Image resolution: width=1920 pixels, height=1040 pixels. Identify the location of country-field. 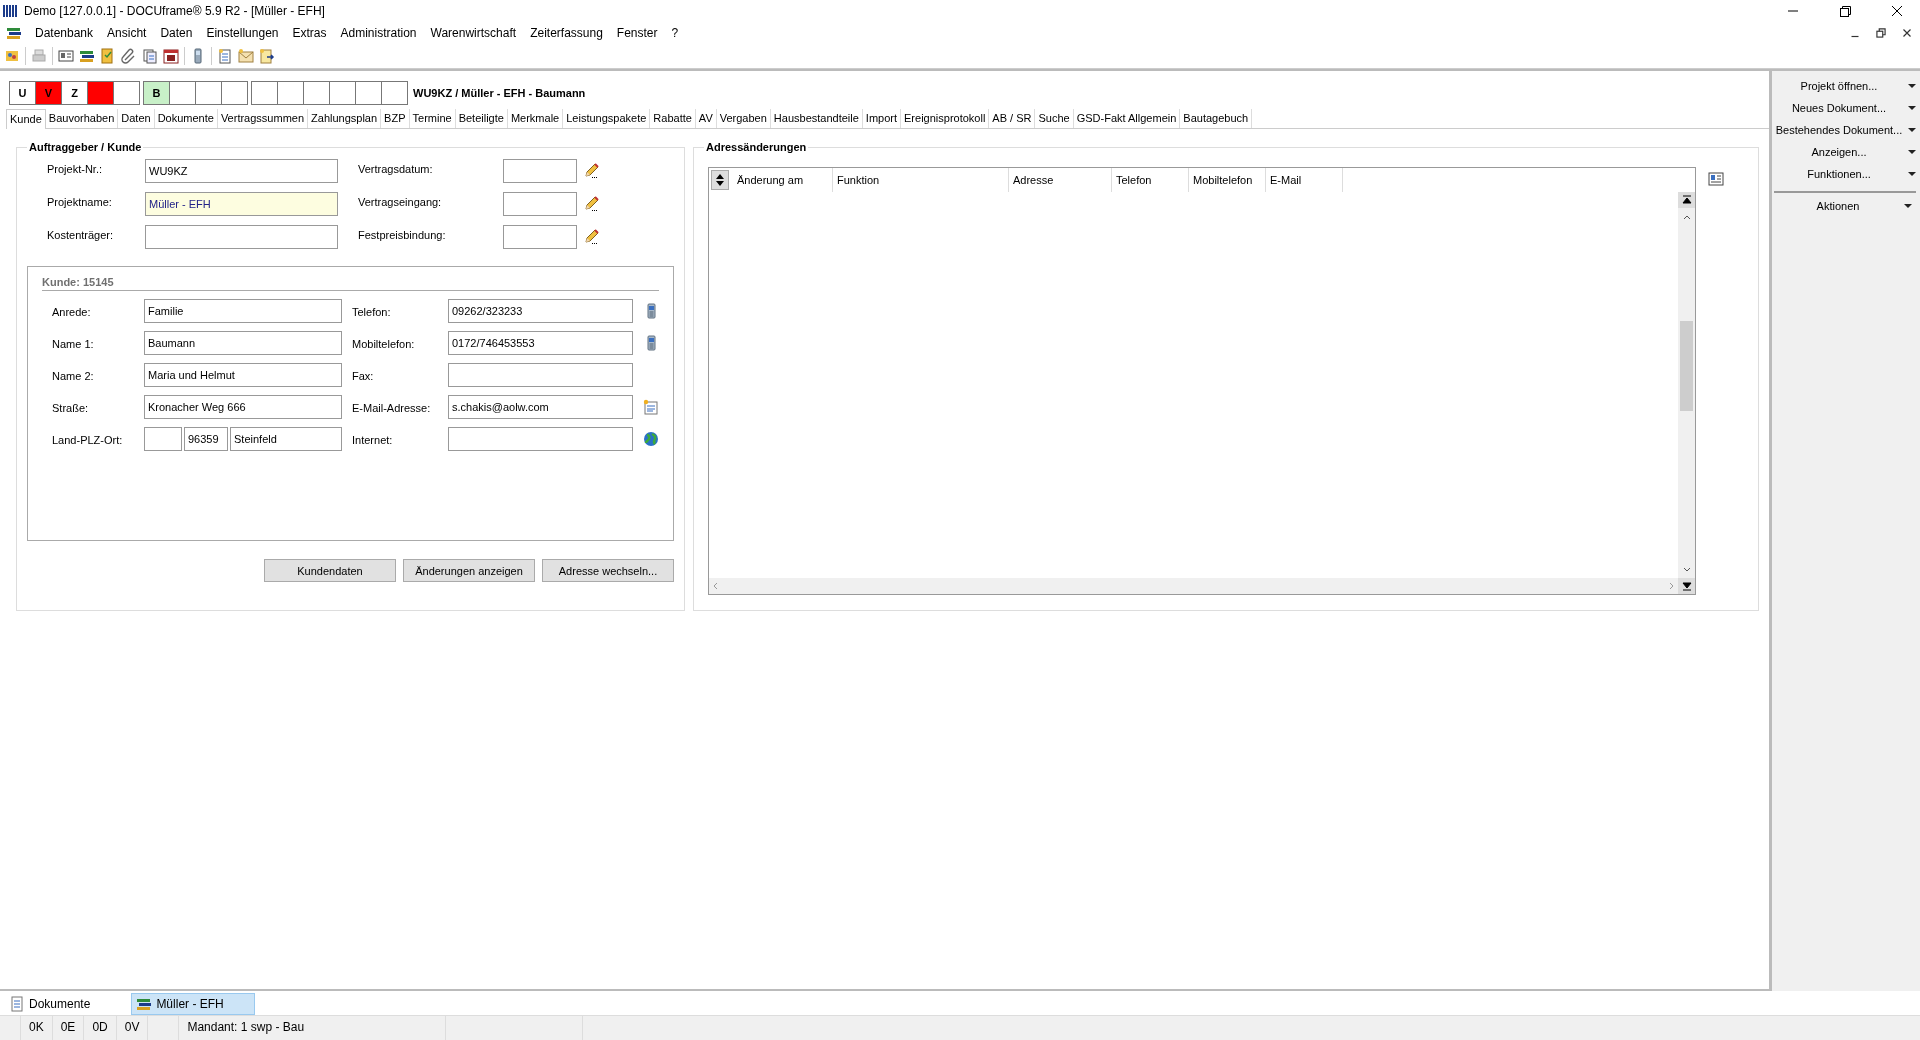
(163, 439).